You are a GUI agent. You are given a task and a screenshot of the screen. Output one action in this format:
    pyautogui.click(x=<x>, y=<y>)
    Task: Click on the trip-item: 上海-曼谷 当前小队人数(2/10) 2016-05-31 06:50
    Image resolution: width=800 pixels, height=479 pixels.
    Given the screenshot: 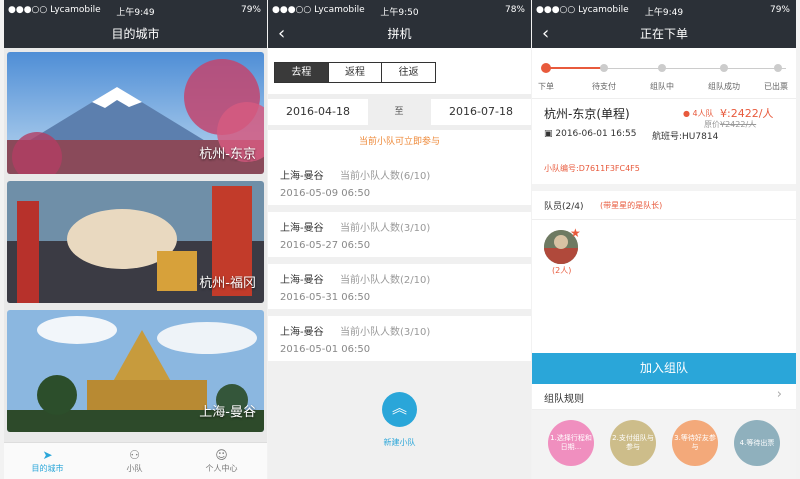 What is the action you would take?
    pyautogui.click(x=399, y=286)
    